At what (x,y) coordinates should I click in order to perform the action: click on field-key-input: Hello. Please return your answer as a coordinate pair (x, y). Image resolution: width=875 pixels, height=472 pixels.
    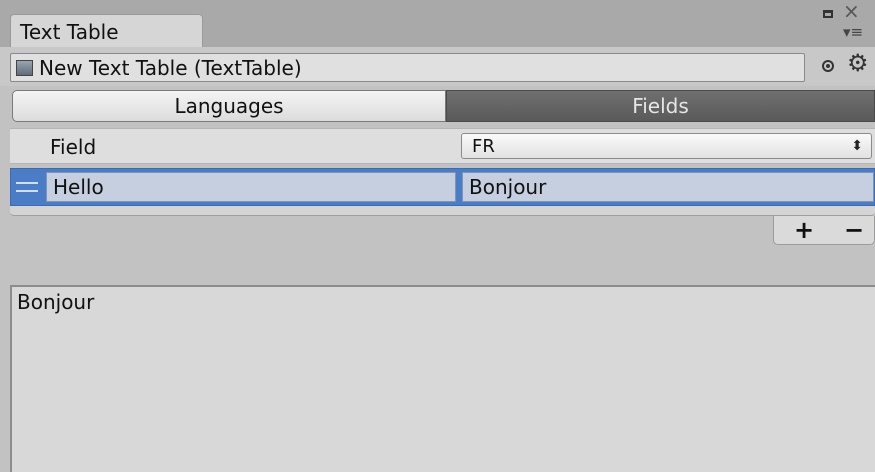
    Looking at the image, I should click on (251, 187).